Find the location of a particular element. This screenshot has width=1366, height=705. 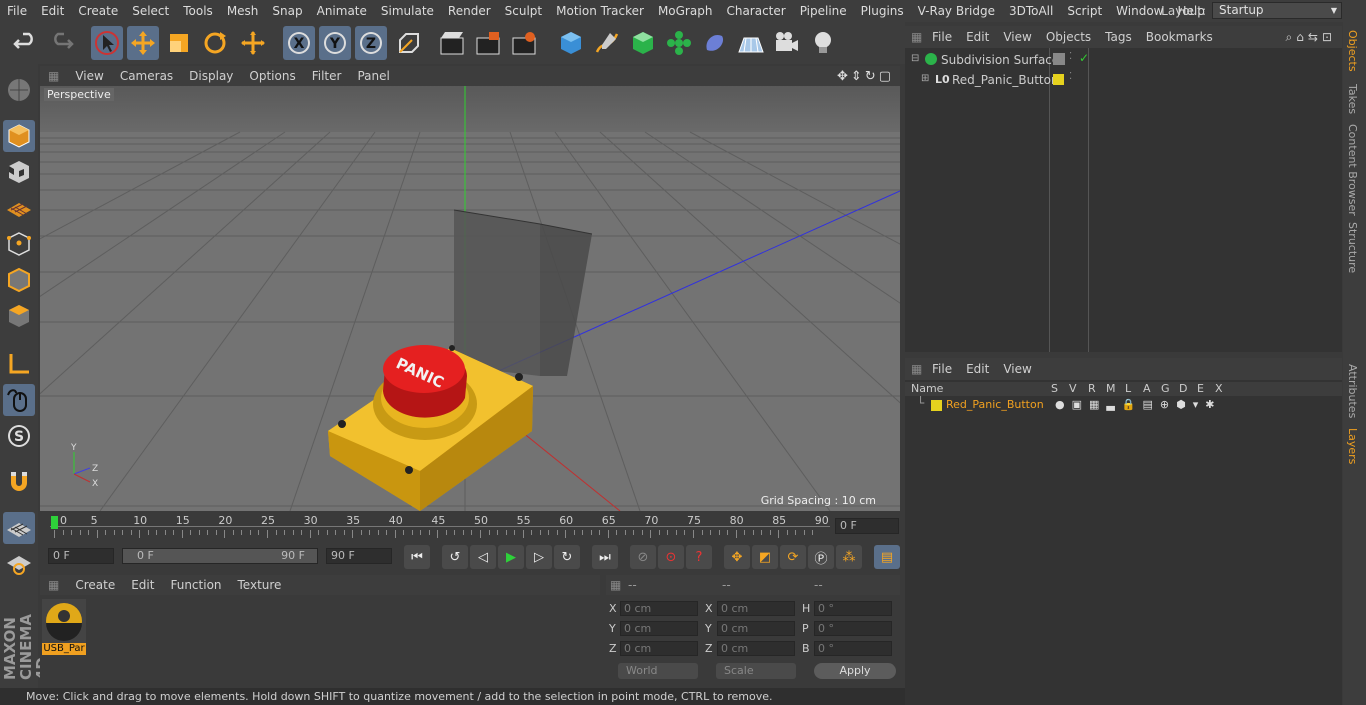

autokey-icon: ⊙ is located at coordinates (671, 557).